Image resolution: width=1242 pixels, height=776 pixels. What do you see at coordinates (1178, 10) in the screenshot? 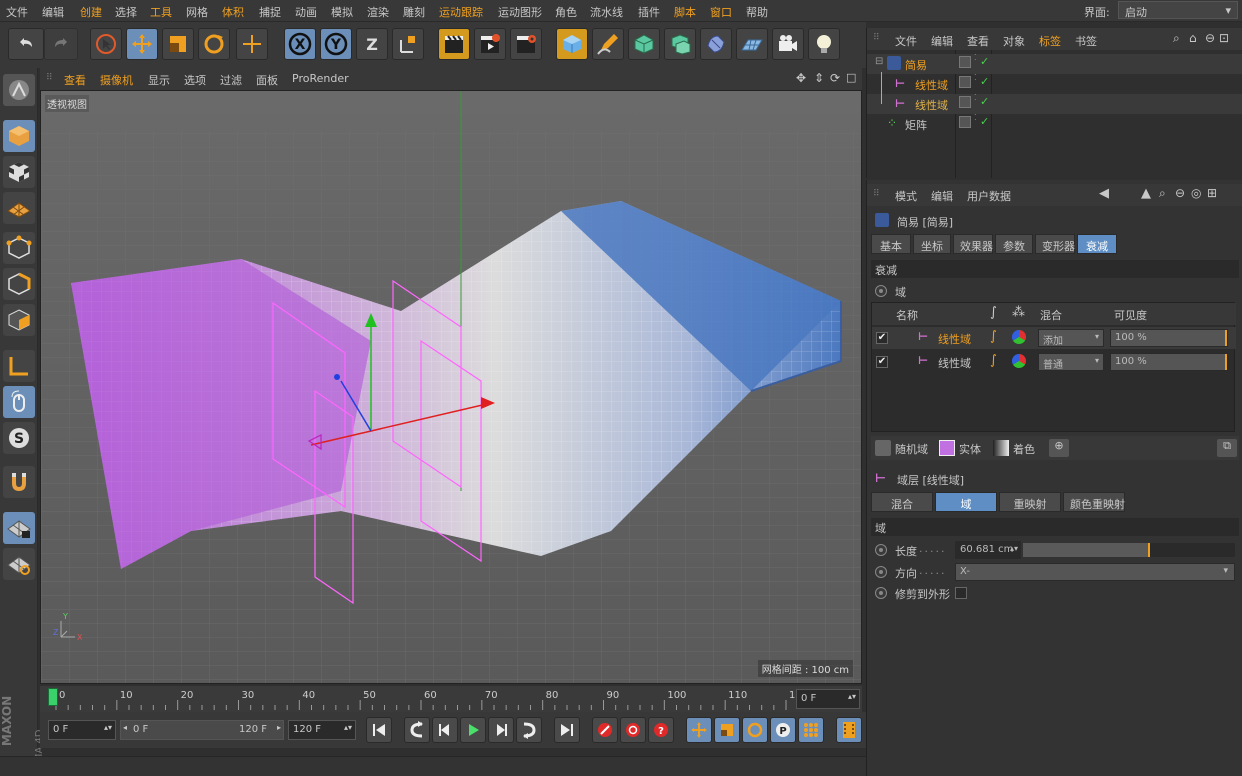
I see `layout-select: 启动 ▾` at bounding box center [1178, 10].